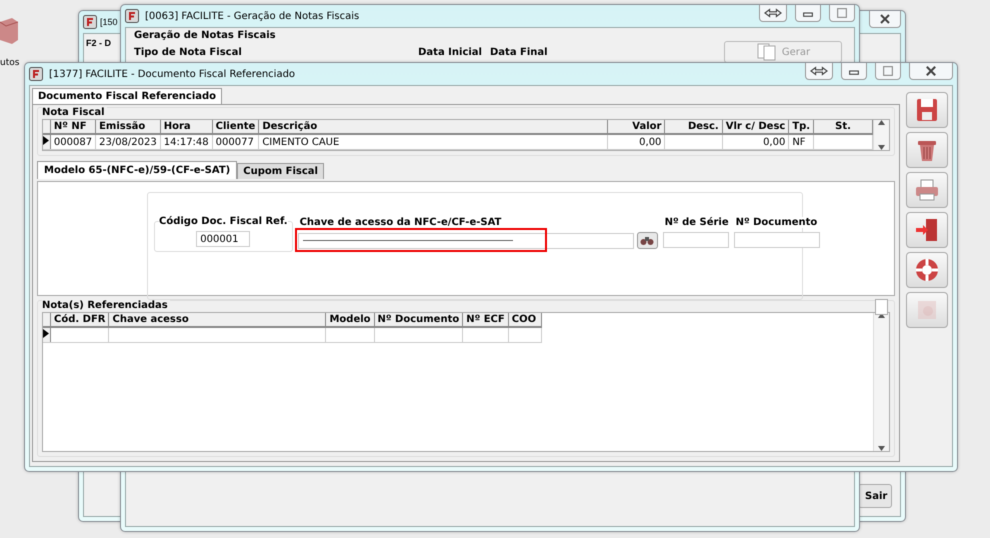 The height and width of the screenshot is (538, 990). I want to click on column-header: Emissão, so click(128, 127).